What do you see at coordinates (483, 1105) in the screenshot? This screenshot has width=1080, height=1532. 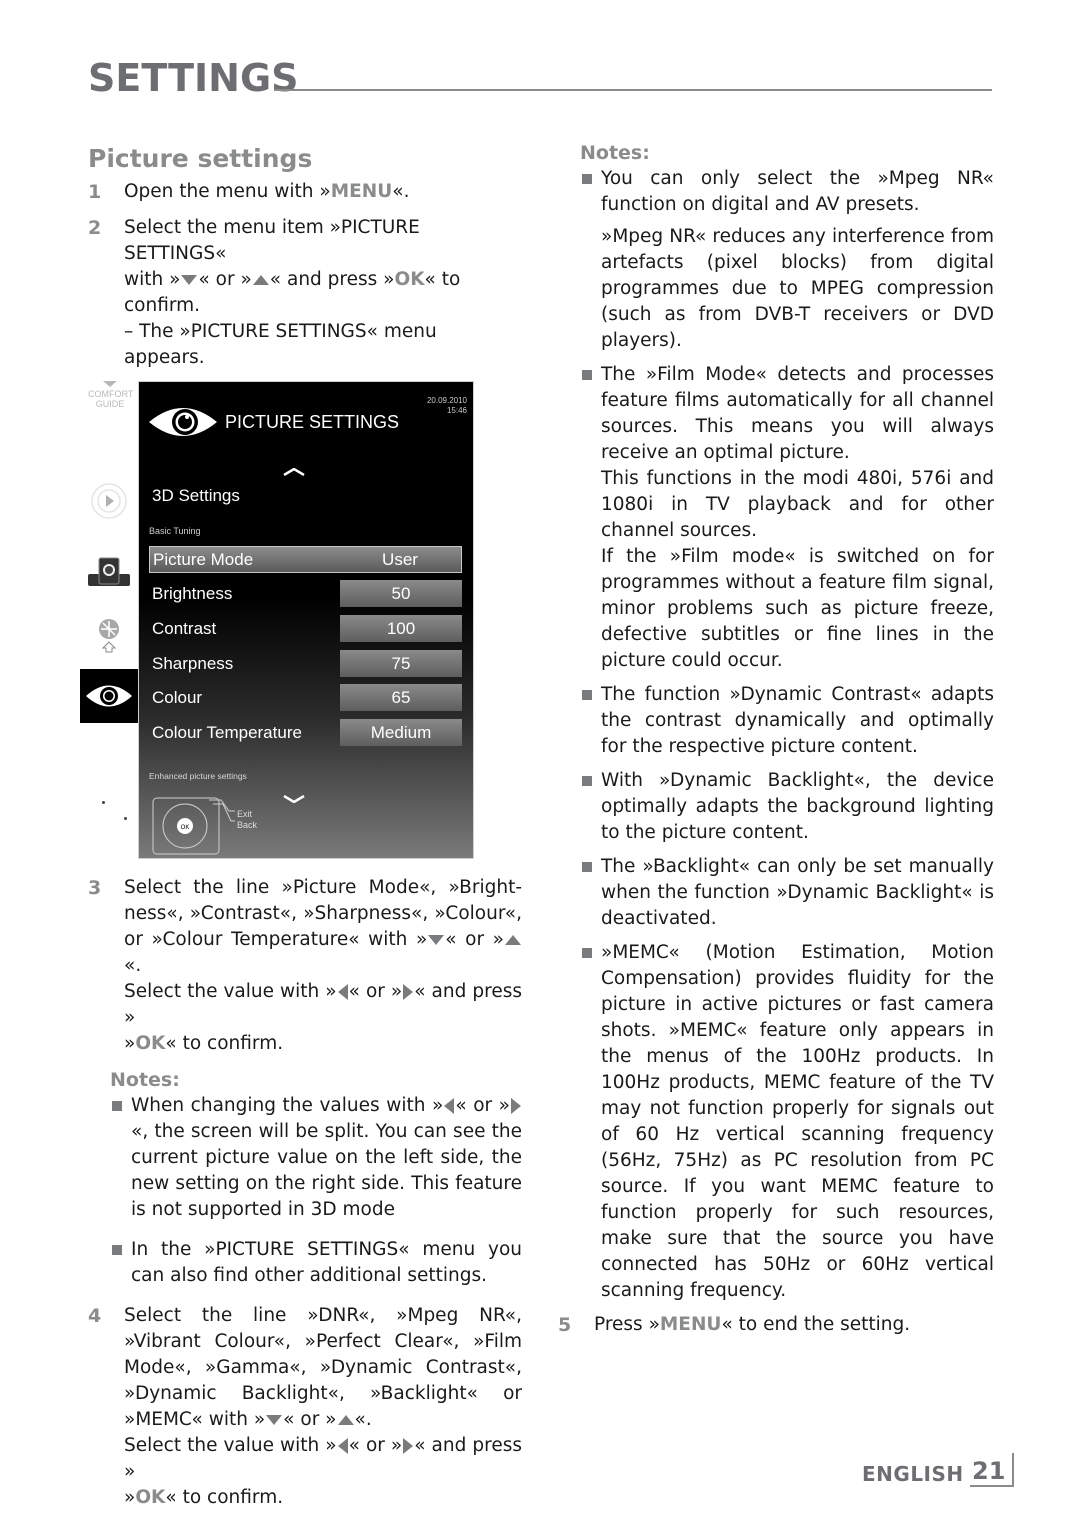 I see `note-text: « or »` at bounding box center [483, 1105].